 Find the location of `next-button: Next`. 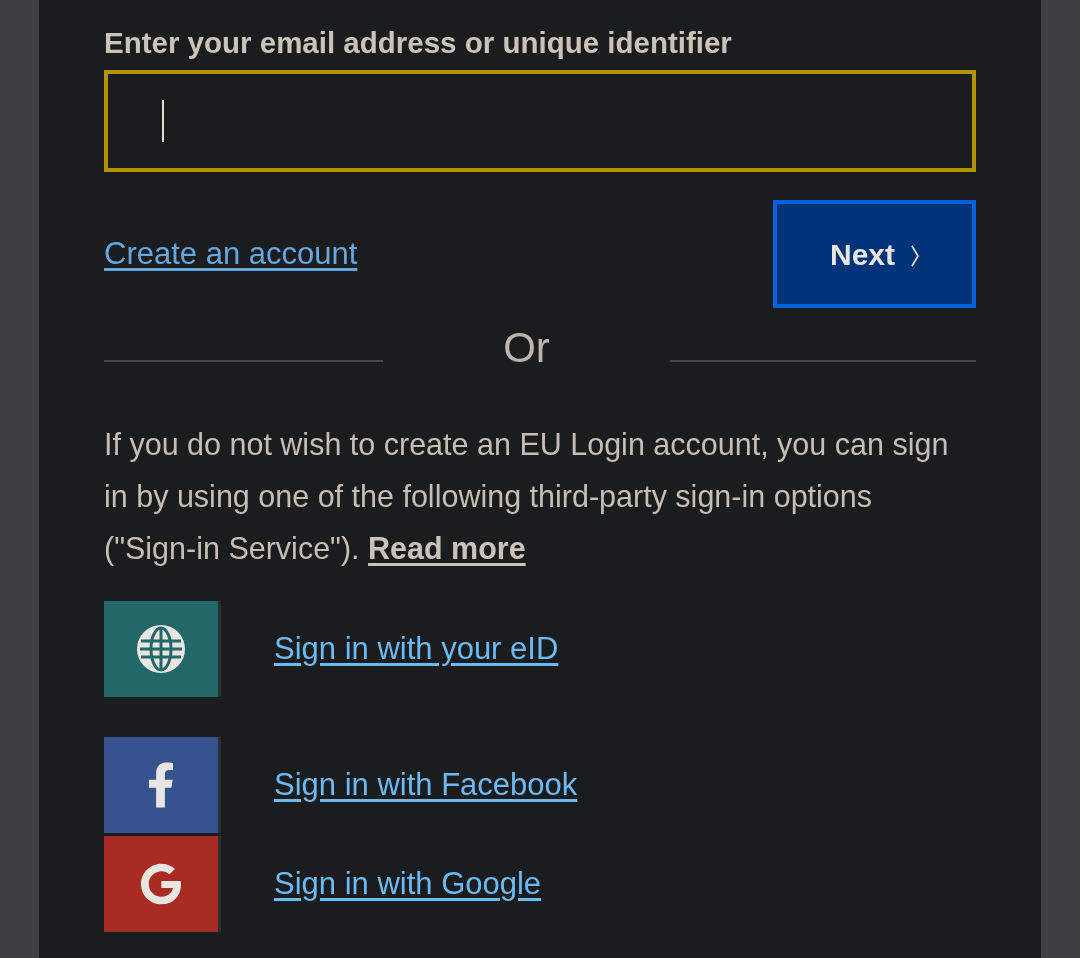

next-button: Next is located at coordinates (874, 254).